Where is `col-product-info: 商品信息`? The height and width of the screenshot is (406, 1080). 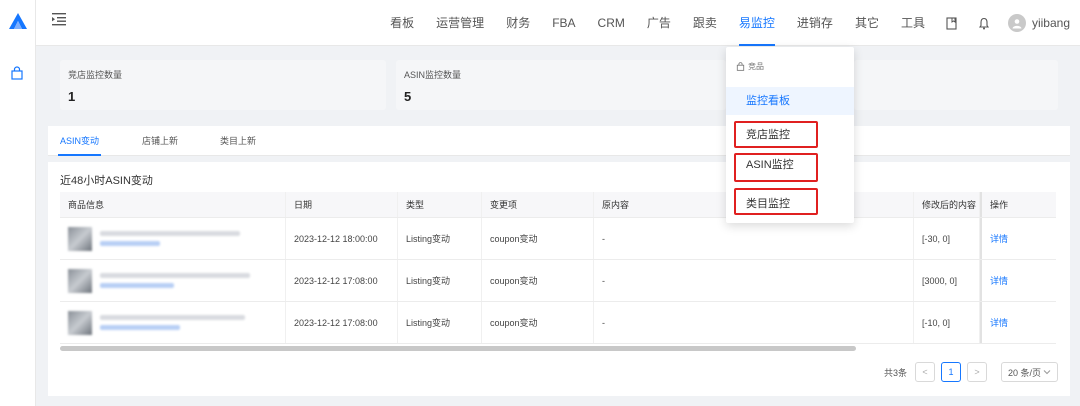
col-product-info: 商品信息 is located at coordinates (173, 204).